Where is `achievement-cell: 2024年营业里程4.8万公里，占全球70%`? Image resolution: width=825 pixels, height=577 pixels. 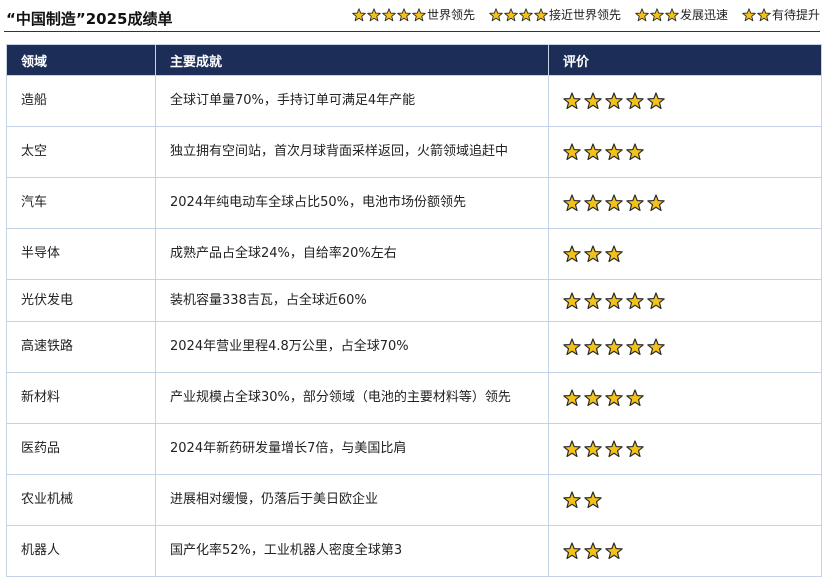
achievement-cell: 2024年营业里程4.8万公里，占全球70% is located at coordinates (352, 347).